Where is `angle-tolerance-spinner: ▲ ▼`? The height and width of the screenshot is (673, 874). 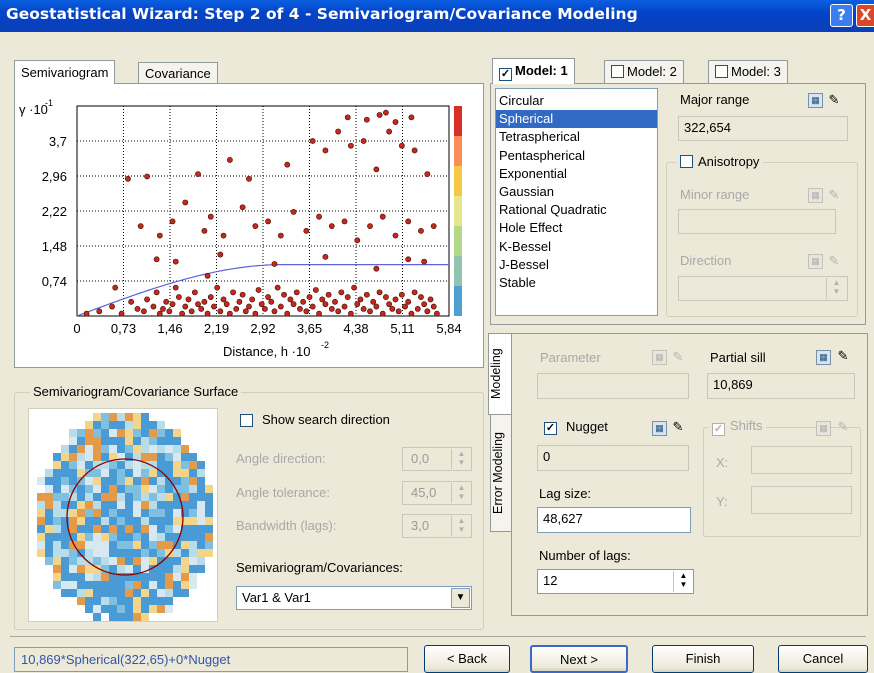
angle-tolerance-spinner: ▲ ▼ is located at coordinates (461, 493).